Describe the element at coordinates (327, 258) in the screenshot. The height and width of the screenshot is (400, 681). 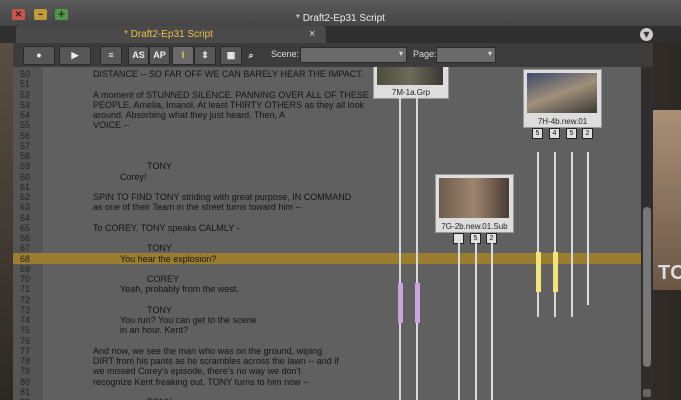
I see `highlighted-line` at that location.